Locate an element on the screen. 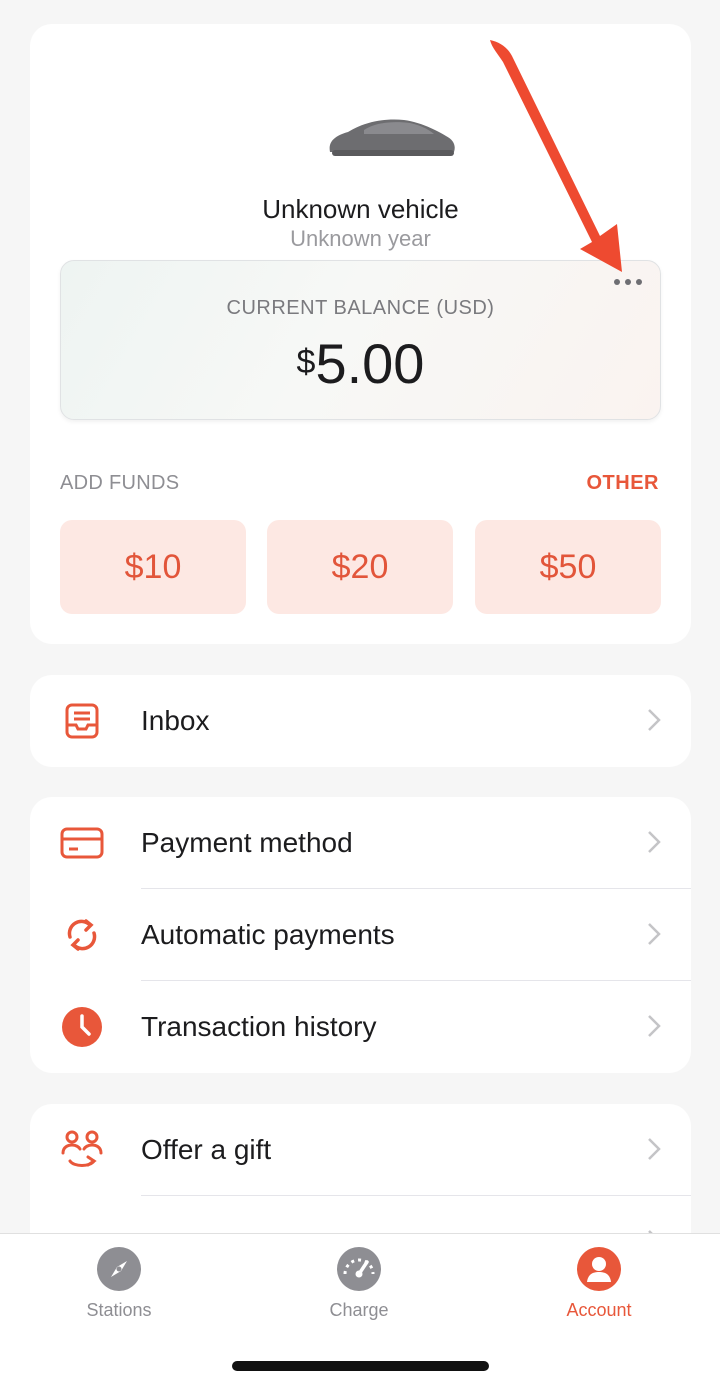  add-20-button: $20 is located at coordinates (360, 567).